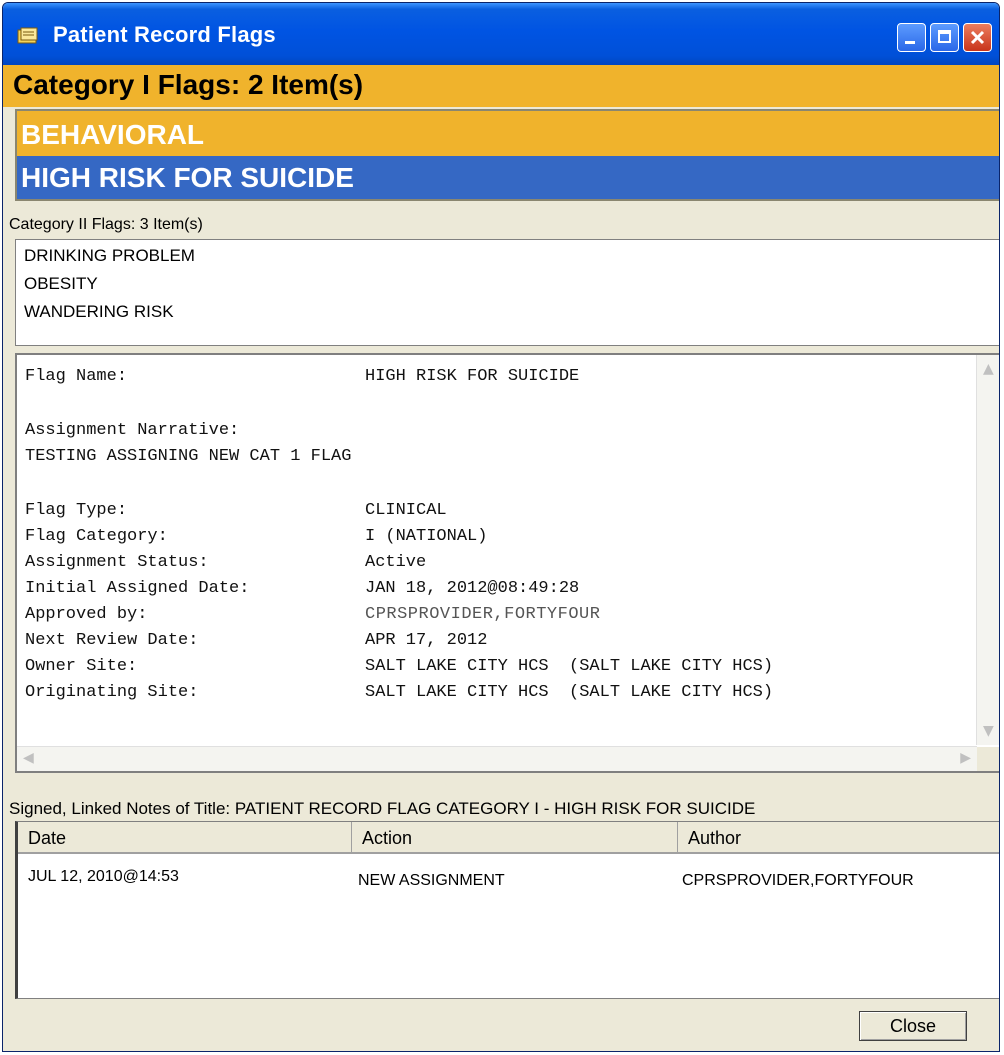 The height and width of the screenshot is (1055, 1004). I want to click on field-label: Flag Type:, so click(76, 510).